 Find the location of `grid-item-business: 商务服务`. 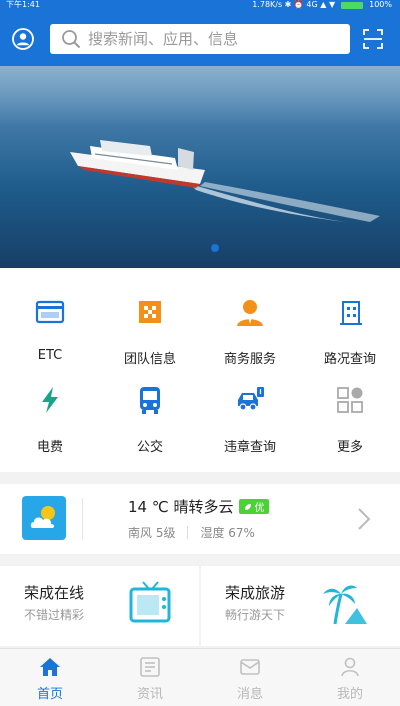

grid-item-business: 商务服务 is located at coordinates (250, 331).